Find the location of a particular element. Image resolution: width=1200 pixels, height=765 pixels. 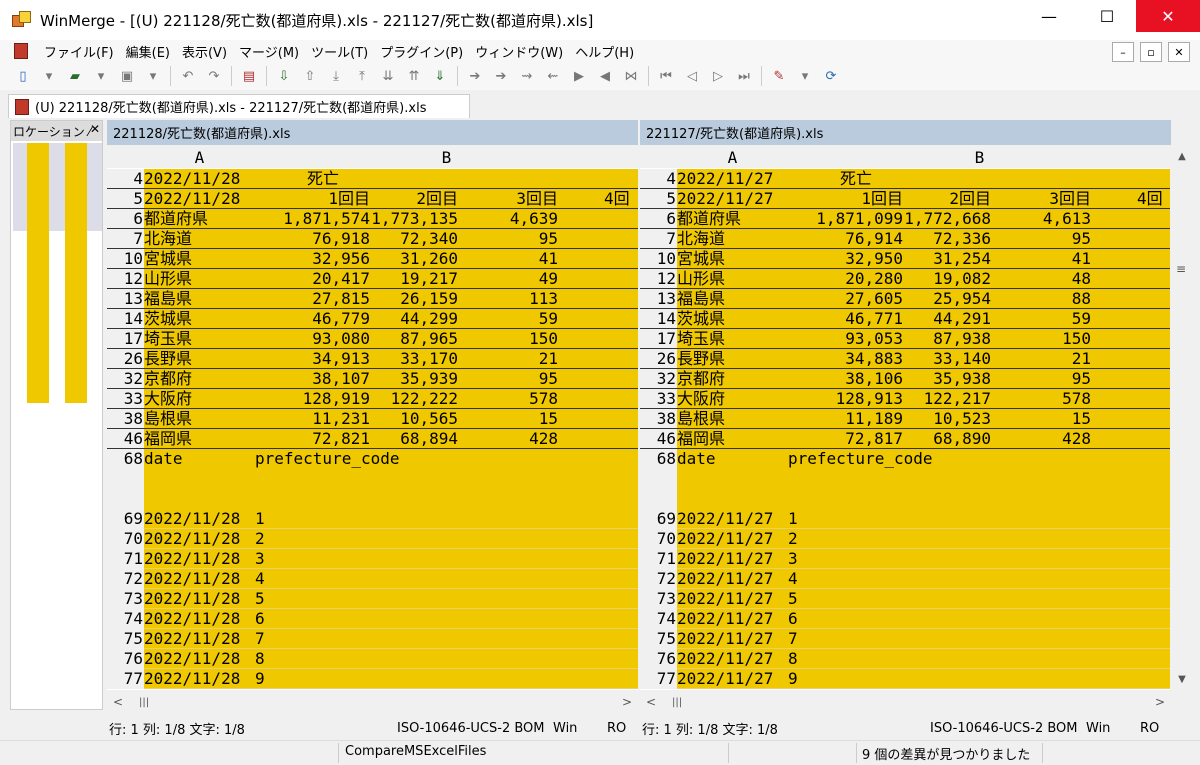

row-cells: 2022/11/28 6 is located at coordinates (391, 619).